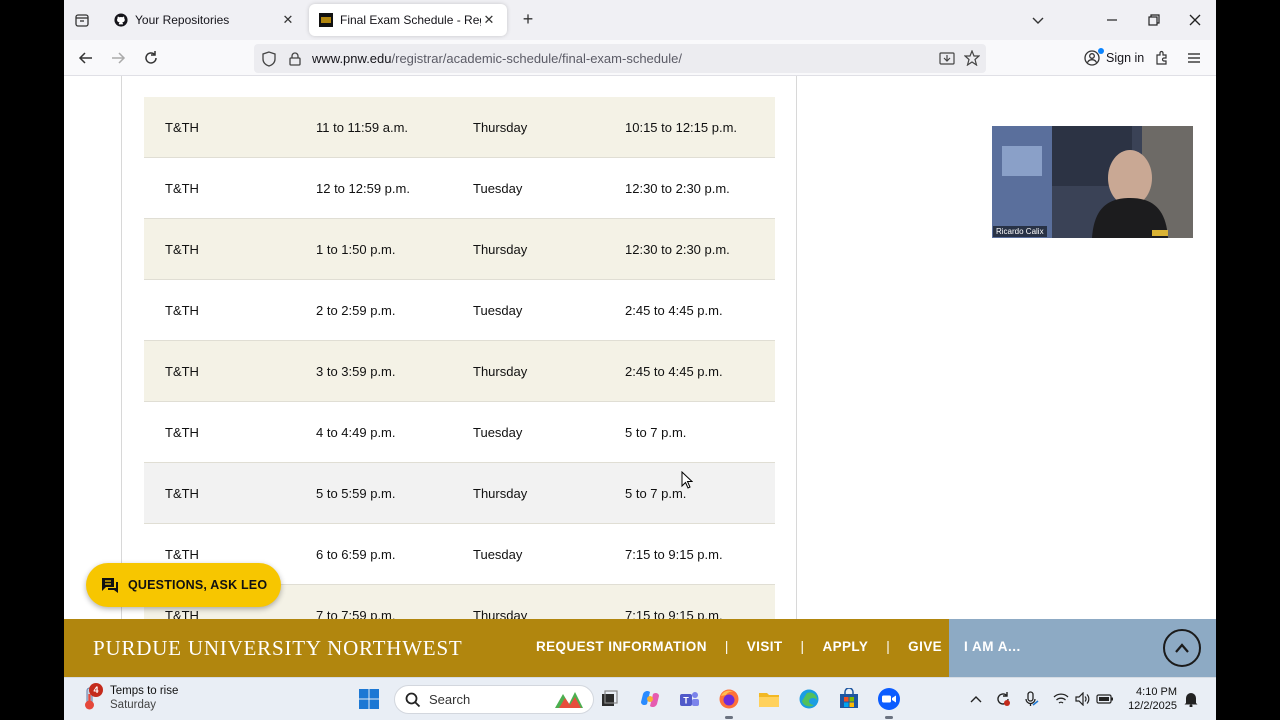 This screenshot has height=720, width=1280. Describe the element at coordinates (356, 432) in the screenshot. I see `class-time-cell: 4 to 4:49 p.m.` at that location.